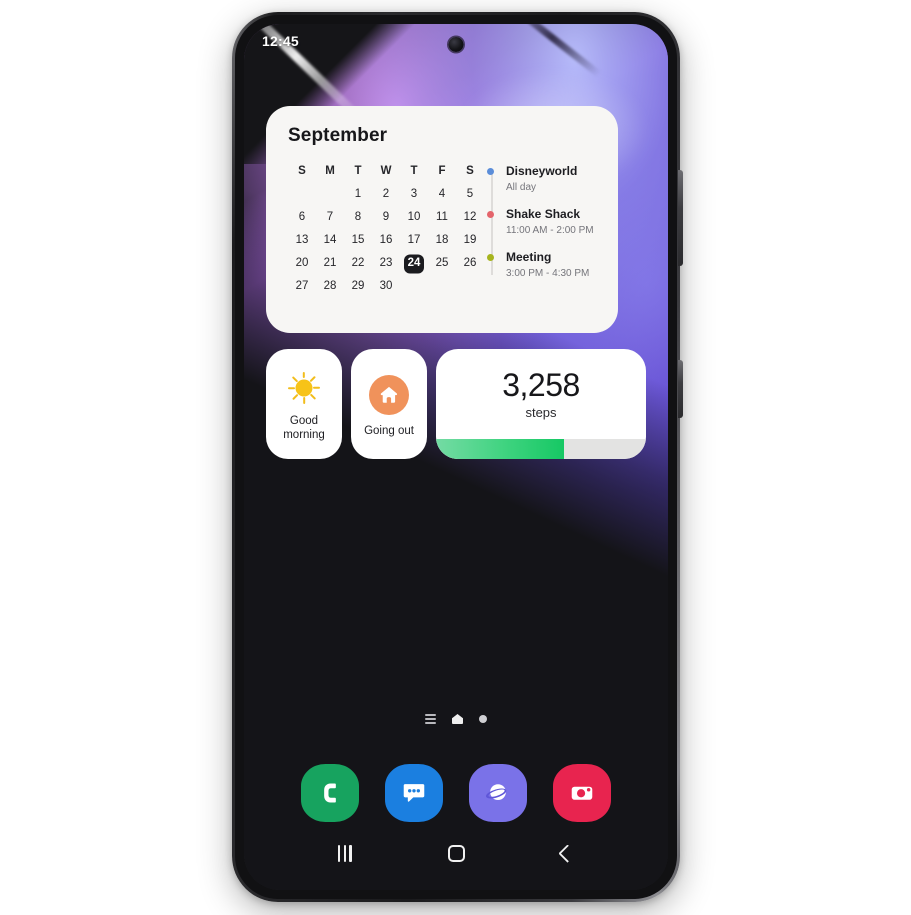 Image resolution: width=911 pixels, height=915 pixels. What do you see at coordinates (470, 240) in the screenshot?
I see `calendar-day: 19` at bounding box center [470, 240].